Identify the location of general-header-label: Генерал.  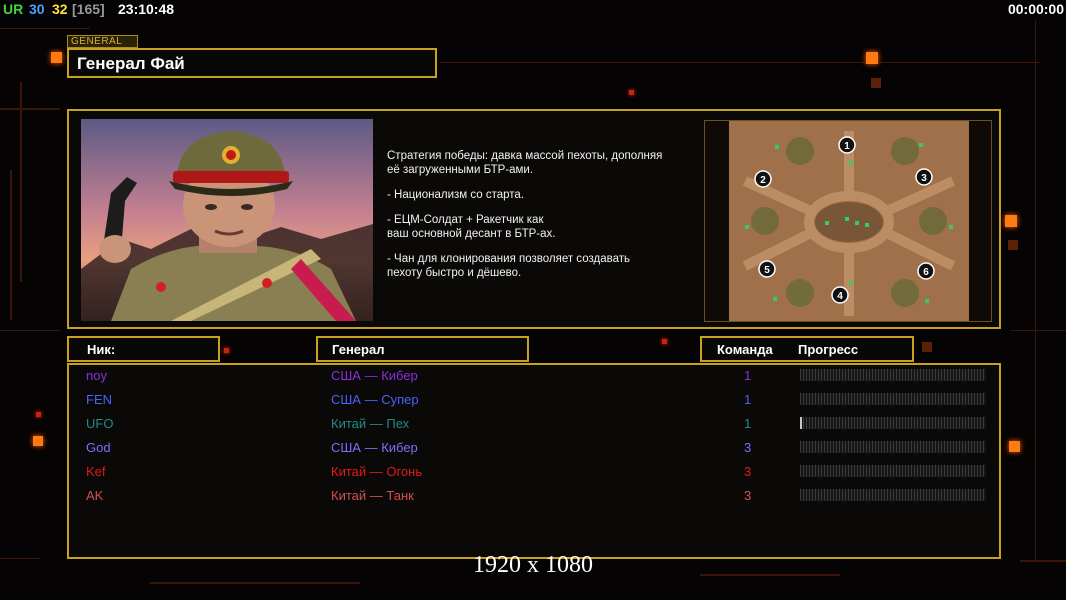
(358, 349).